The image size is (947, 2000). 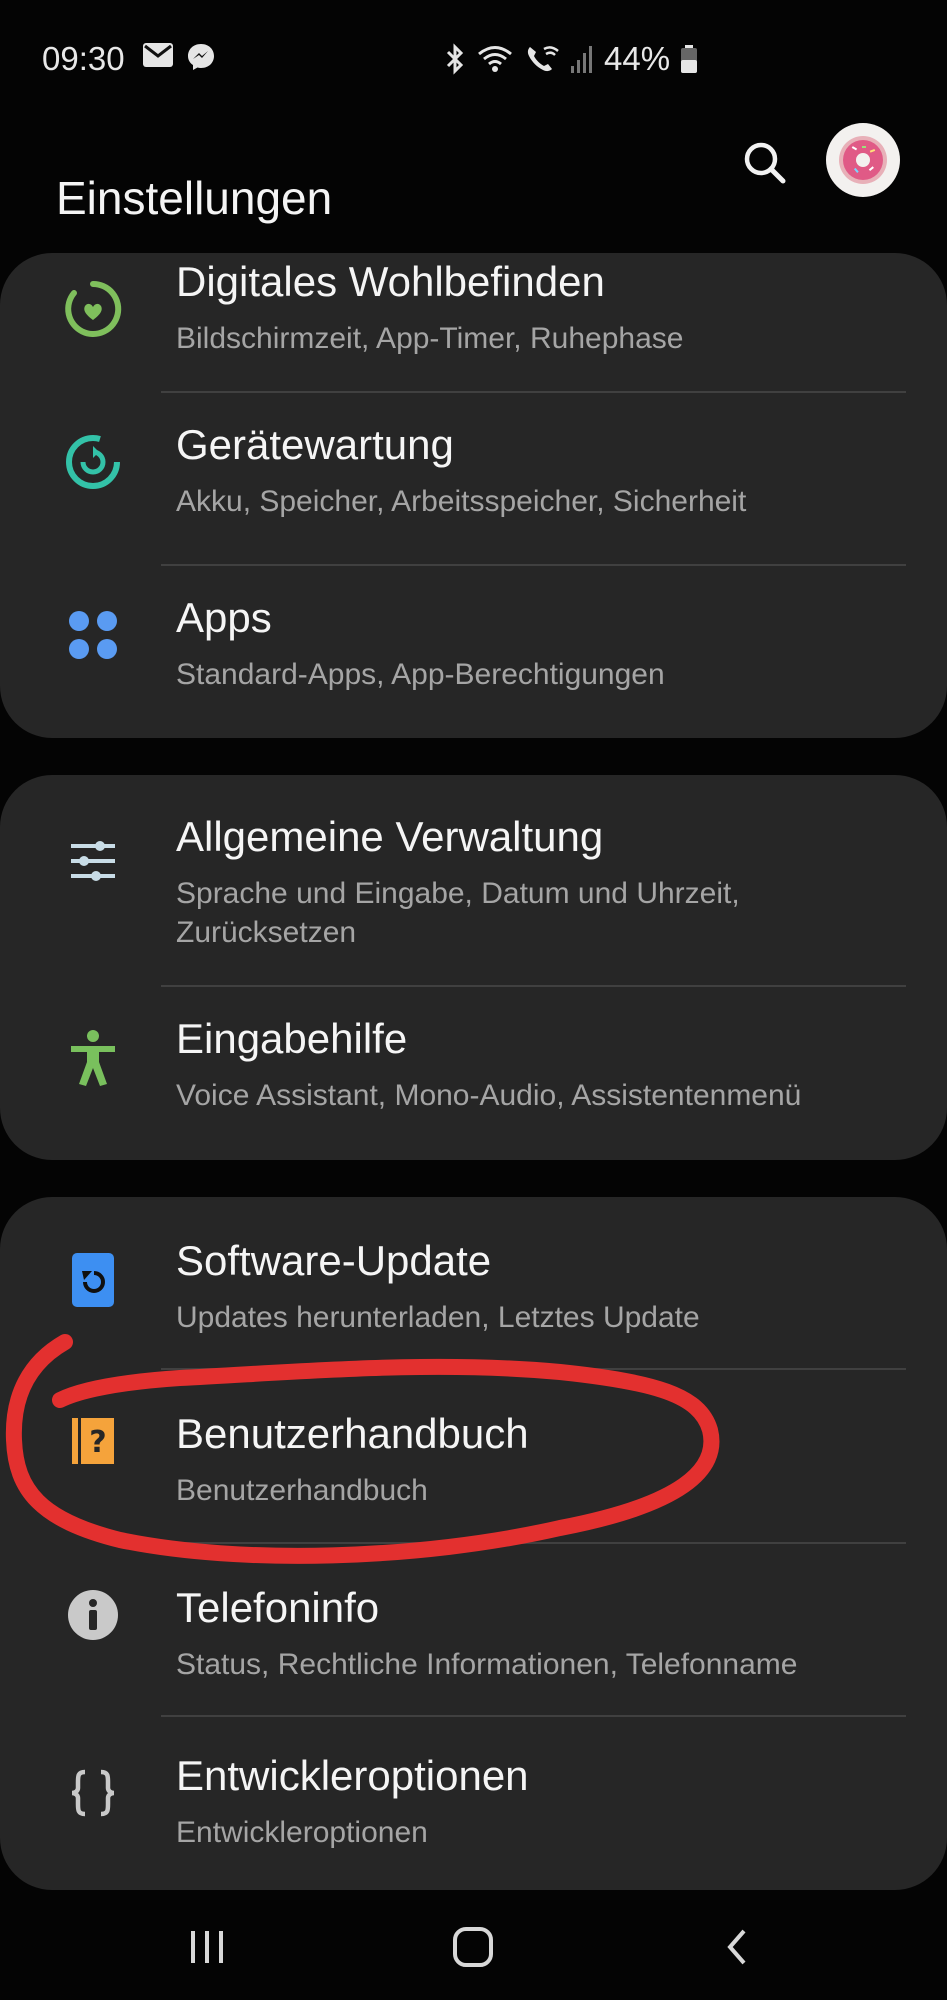 What do you see at coordinates (334, 1260) in the screenshot?
I see `setting-title: Software-Update` at bounding box center [334, 1260].